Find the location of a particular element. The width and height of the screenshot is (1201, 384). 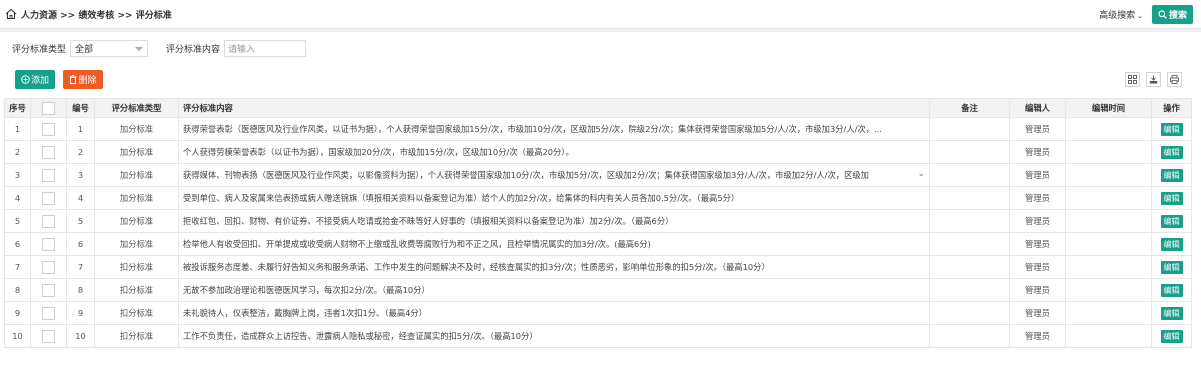

print-icon is located at coordinates (1174, 79).